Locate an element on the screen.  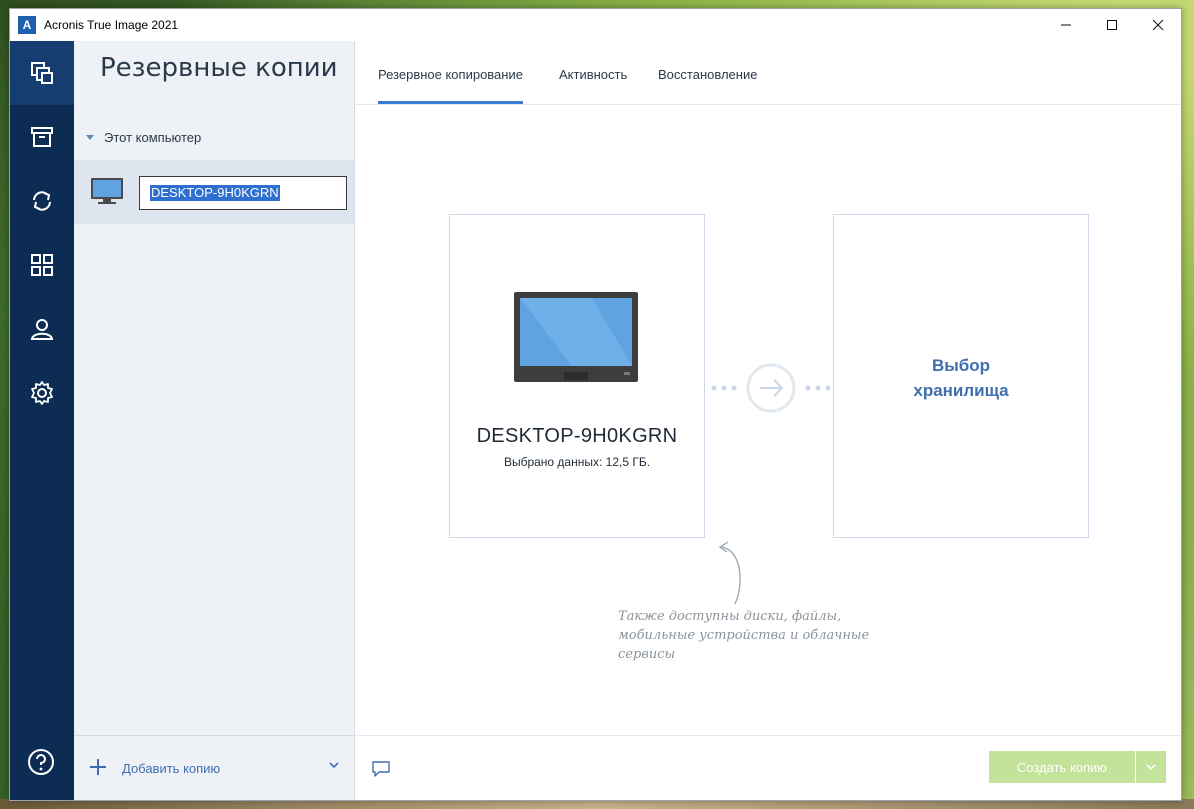
title-bar: A Acronis True Image 2021 is located at coordinates (595, 25).